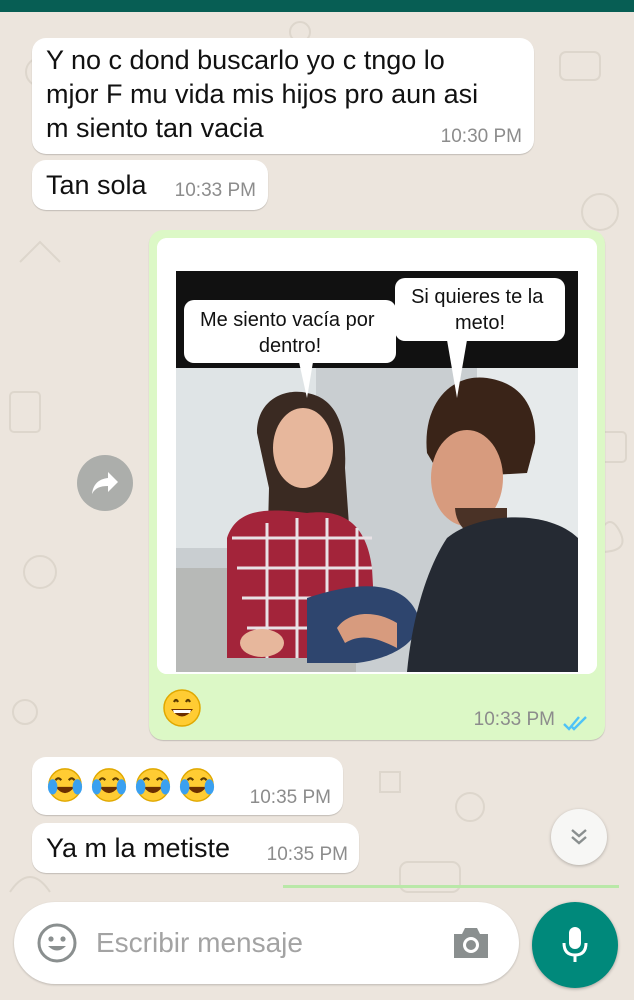 The image size is (634, 1000). What do you see at coordinates (150, 185) in the screenshot?
I see `message-bubble-incoming: Tan sola 10:33 PM` at bounding box center [150, 185].